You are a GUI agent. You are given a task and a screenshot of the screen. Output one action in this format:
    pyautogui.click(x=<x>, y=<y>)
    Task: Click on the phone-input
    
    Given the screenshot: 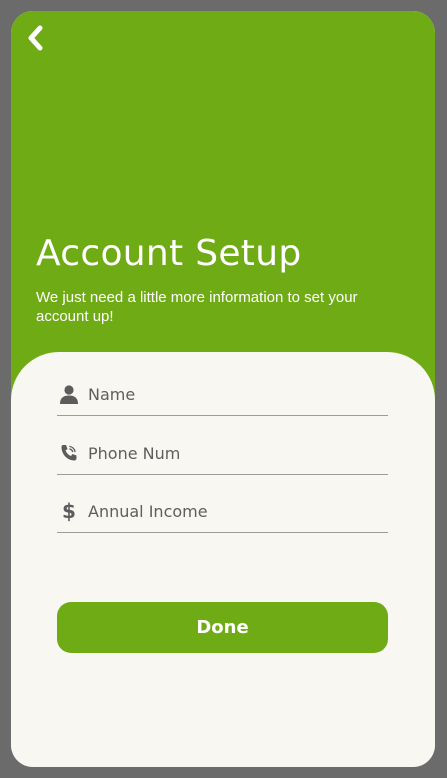 What is the action you would take?
    pyautogui.click(x=233, y=453)
    